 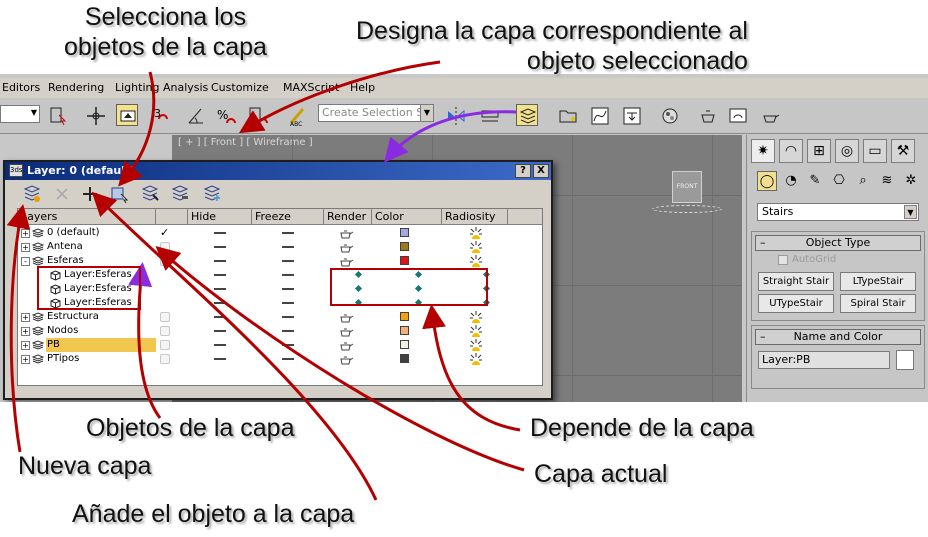 What do you see at coordinates (101, 261) in the screenshot?
I see `layer-name: Esferas` at bounding box center [101, 261].